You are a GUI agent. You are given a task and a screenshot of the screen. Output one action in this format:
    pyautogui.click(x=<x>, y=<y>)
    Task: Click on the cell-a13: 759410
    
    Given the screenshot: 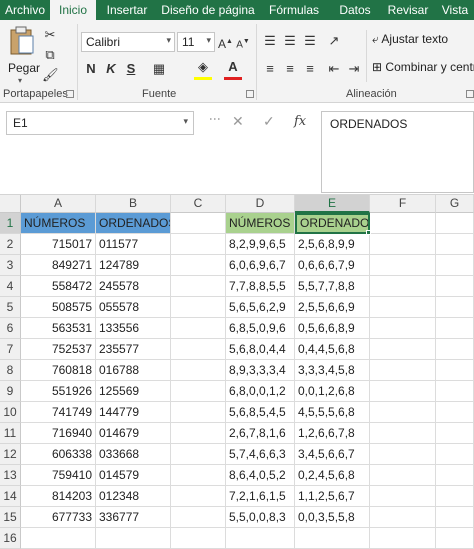 What is the action you would take?
    pyautogui.click(x=58, y=475)
    